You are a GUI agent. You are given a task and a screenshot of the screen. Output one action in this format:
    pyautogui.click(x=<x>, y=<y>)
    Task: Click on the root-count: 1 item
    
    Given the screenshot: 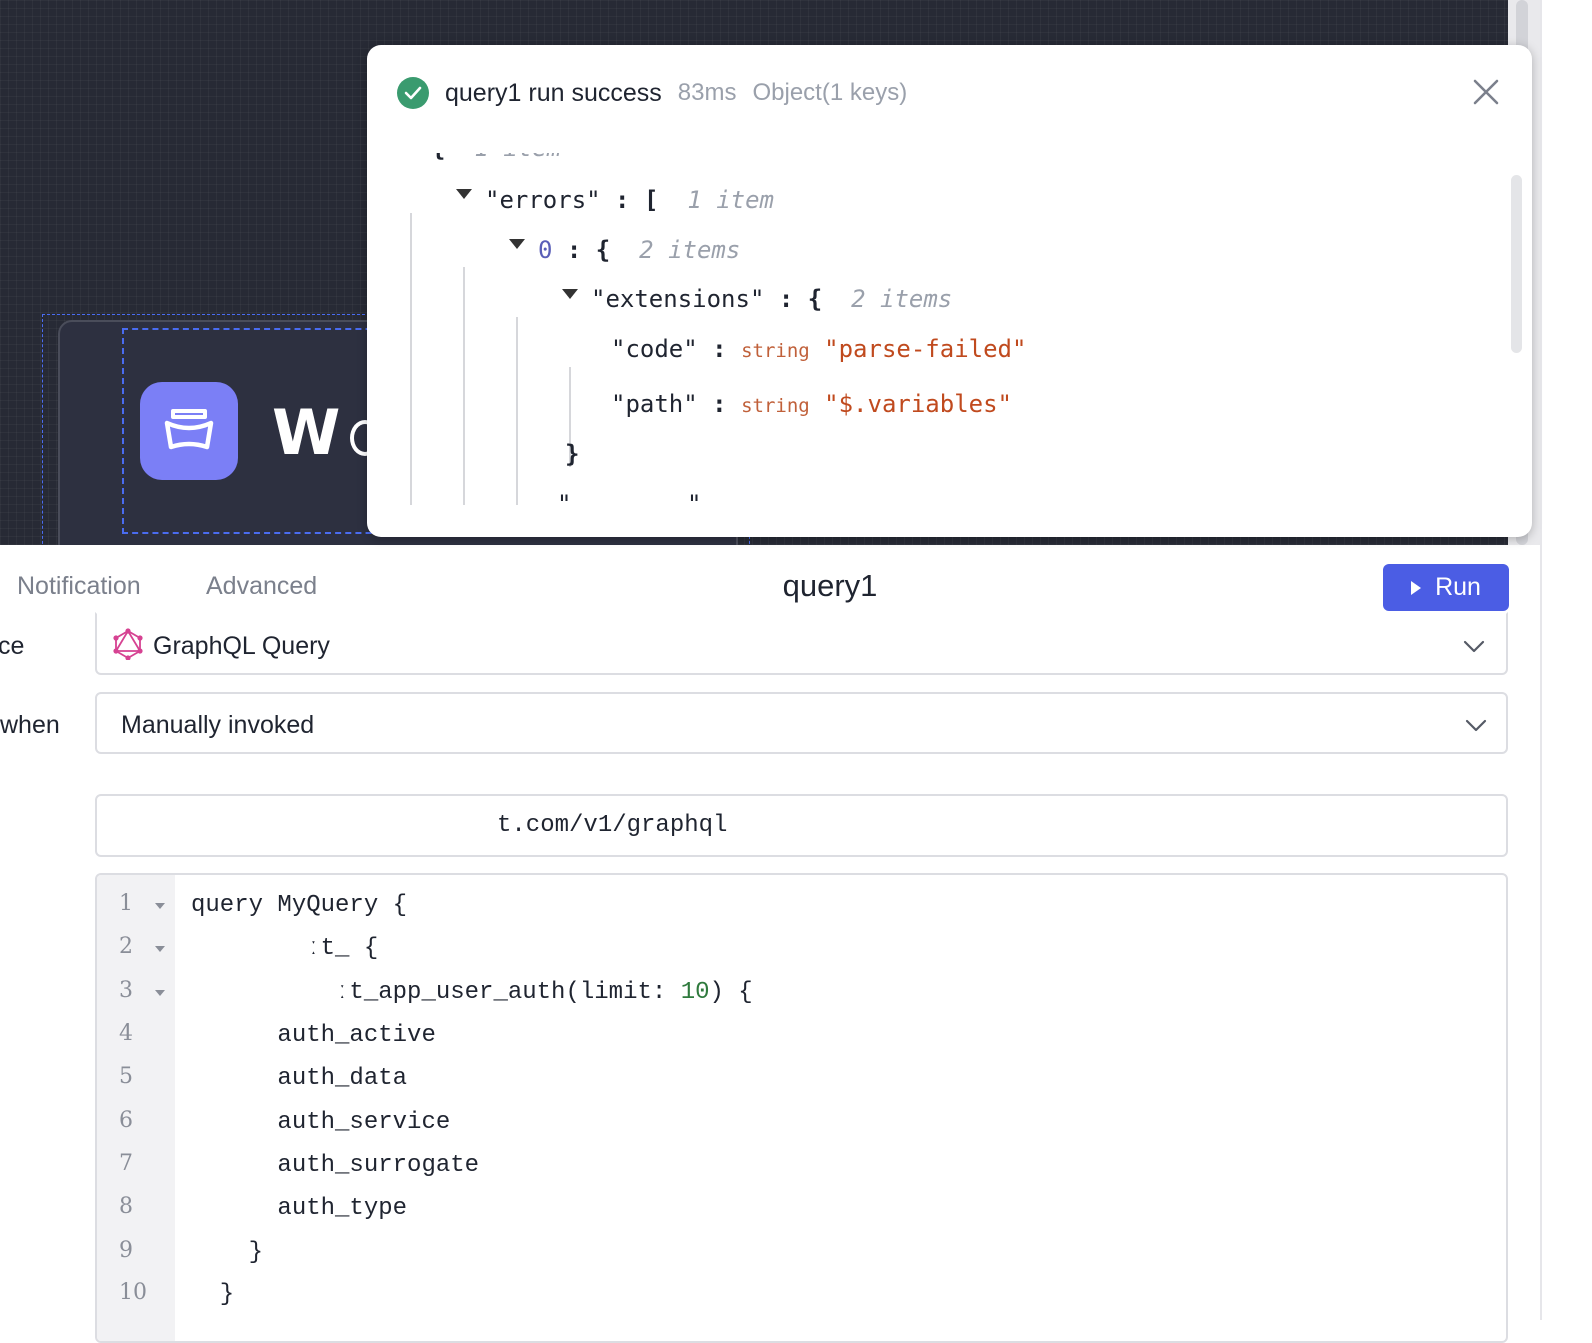 What is the action you would take?
    pyautogui.click(x=517, y=157)
    